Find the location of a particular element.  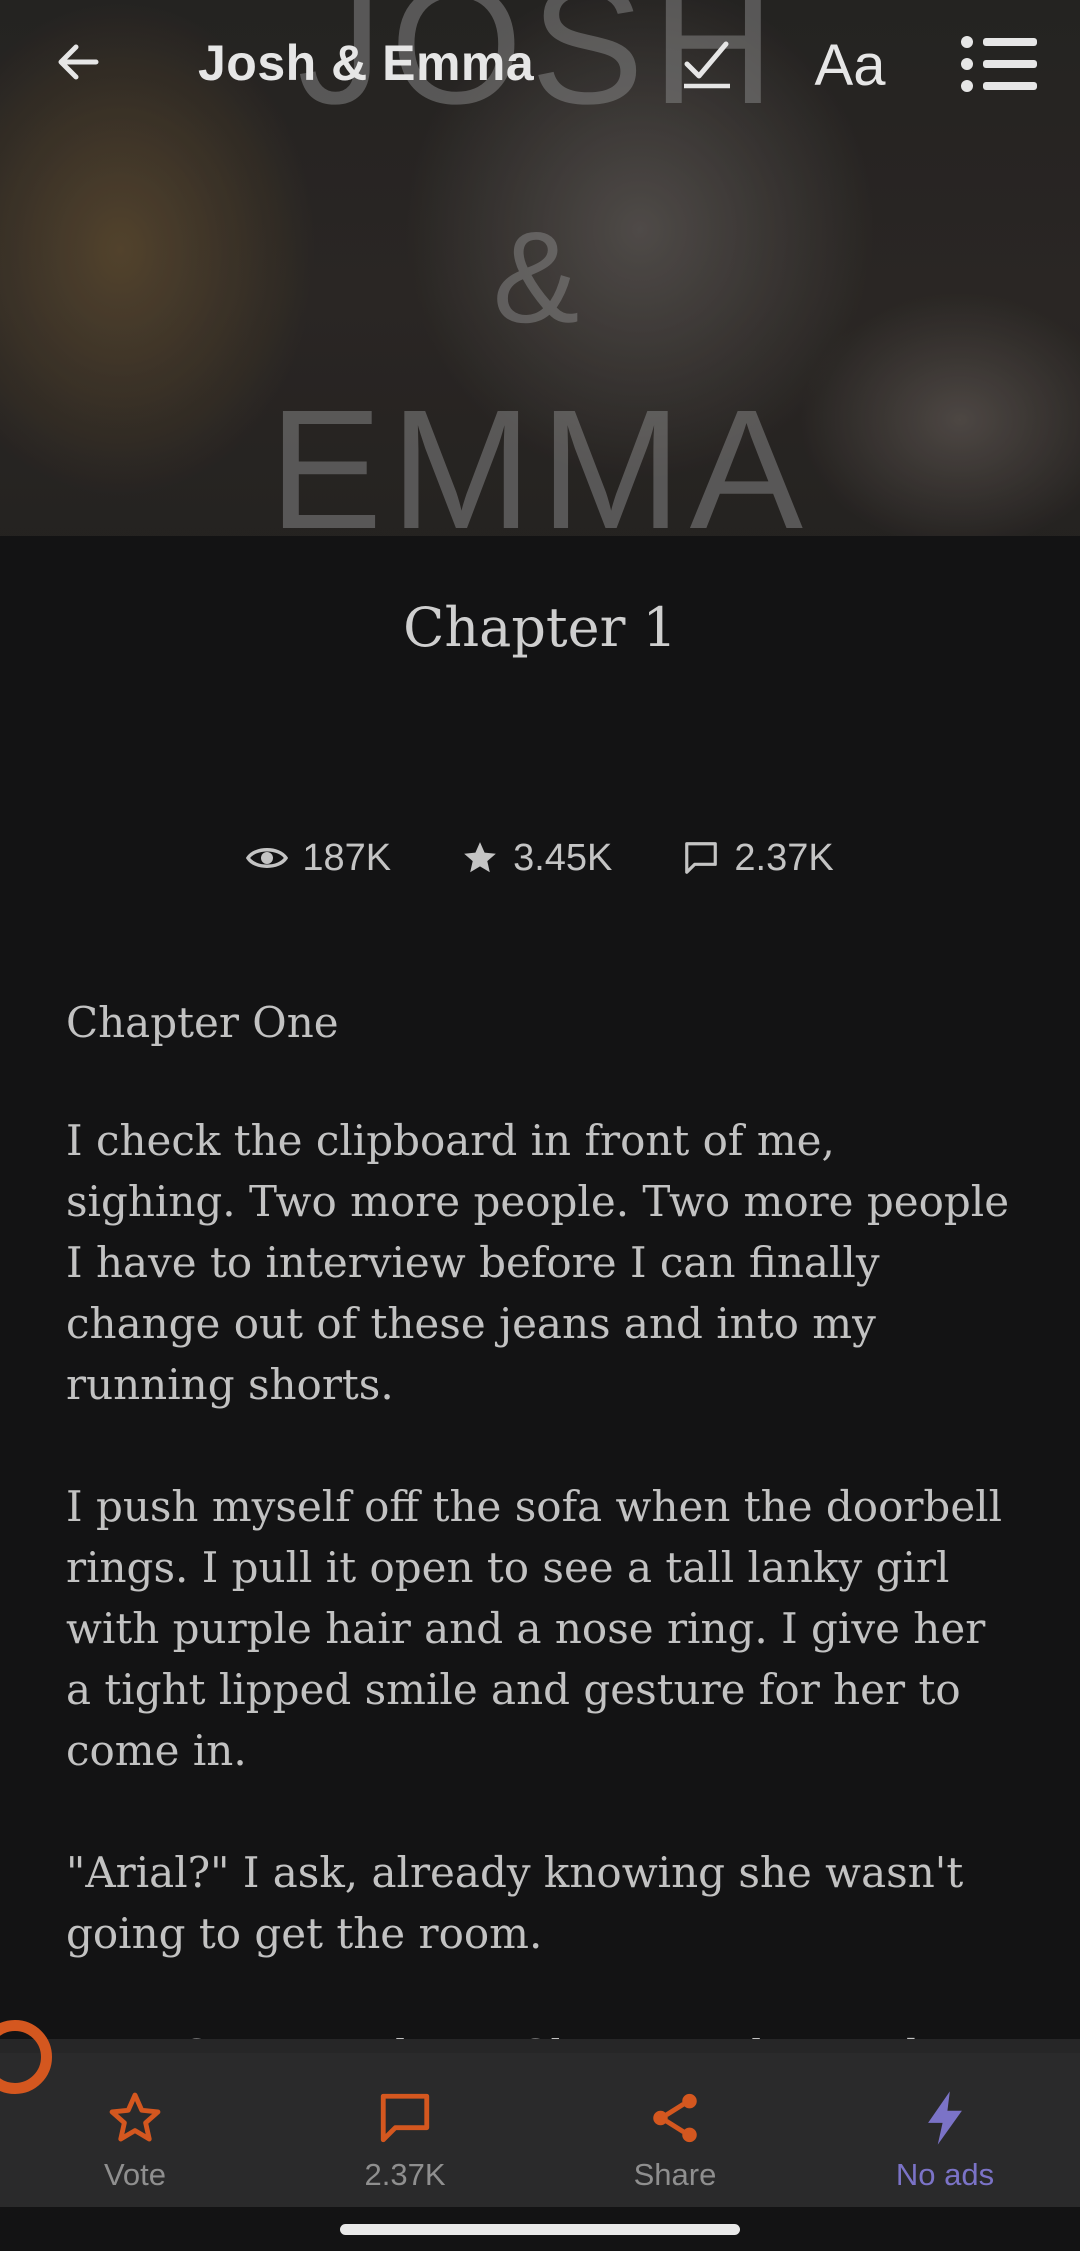

font-settings-button: Aa is located at coordinates (850, 65).